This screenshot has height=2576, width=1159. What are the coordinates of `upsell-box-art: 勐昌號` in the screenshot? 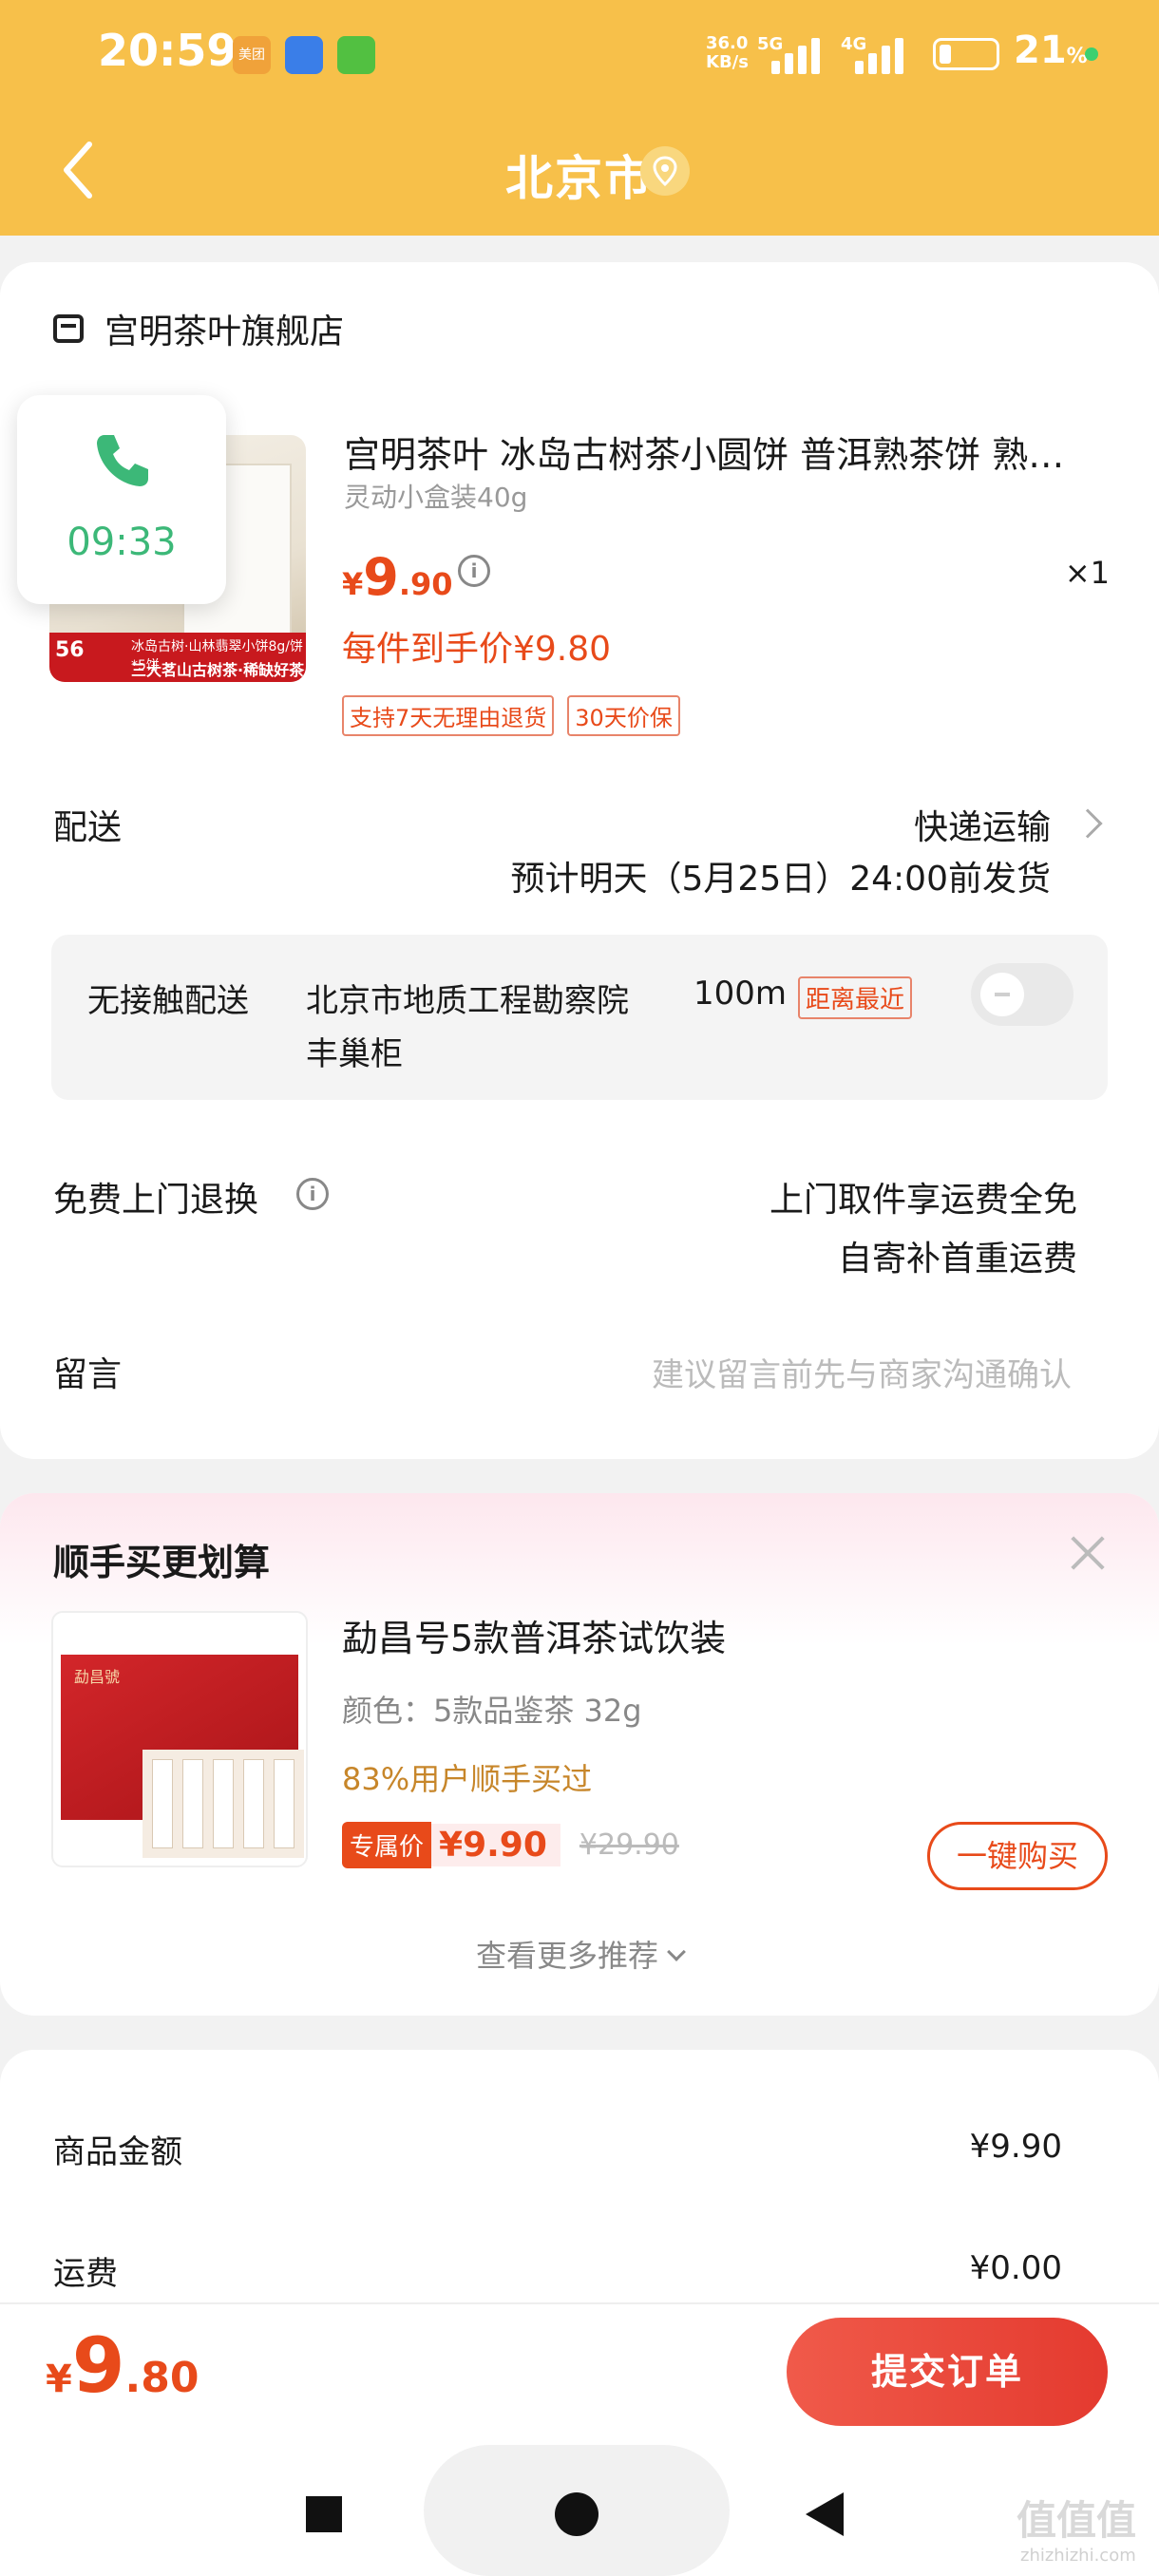 It's located at (182, 1756).